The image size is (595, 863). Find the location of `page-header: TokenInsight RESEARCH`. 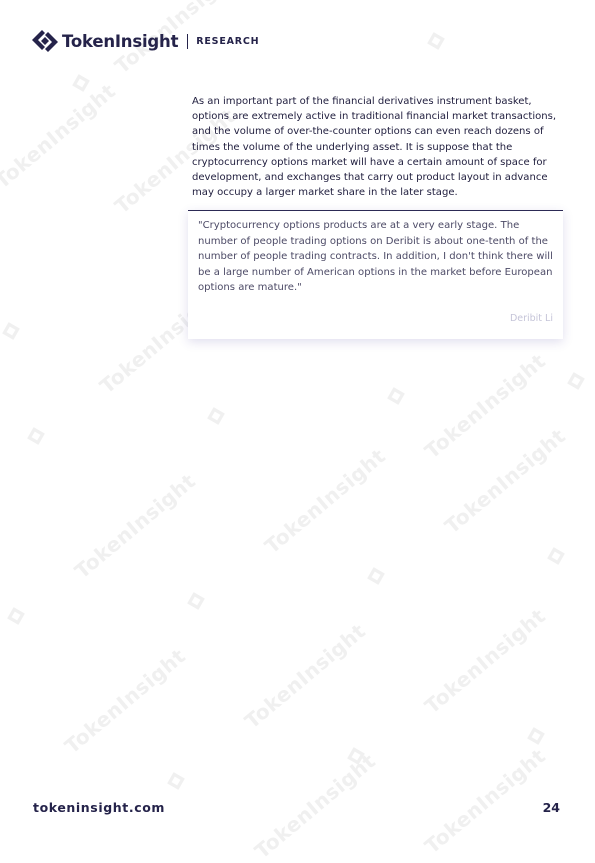

page-header: TokenInsight RESEARCH is located at coordinates (145, 41).